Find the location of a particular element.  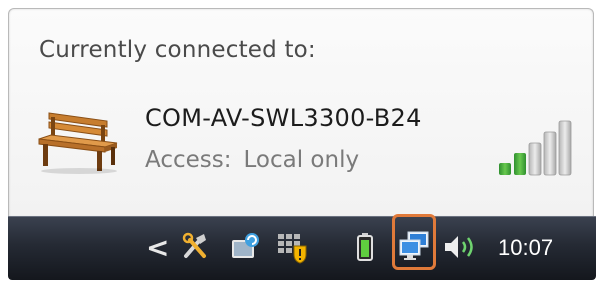

volume-icon is located at coordinates (462, 249).